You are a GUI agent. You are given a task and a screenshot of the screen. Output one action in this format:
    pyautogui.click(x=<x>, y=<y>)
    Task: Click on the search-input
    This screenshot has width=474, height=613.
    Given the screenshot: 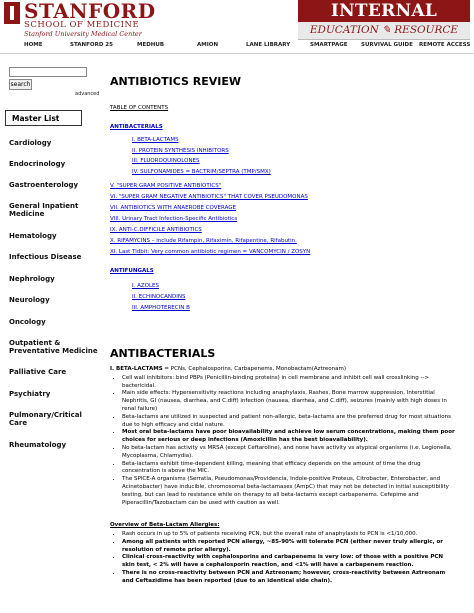 What is the action you would take?
    pyautogui.click(x=48, y=72)
    